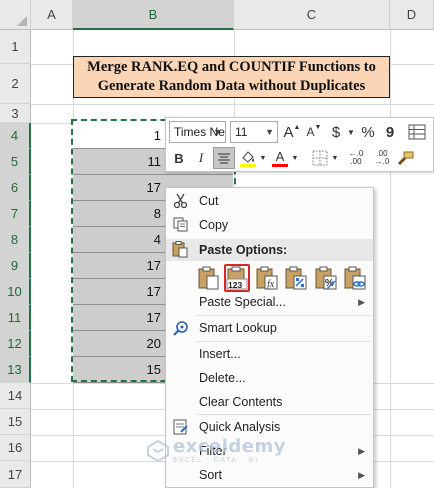  I want to click on format-table-icon, so click(417, 132).